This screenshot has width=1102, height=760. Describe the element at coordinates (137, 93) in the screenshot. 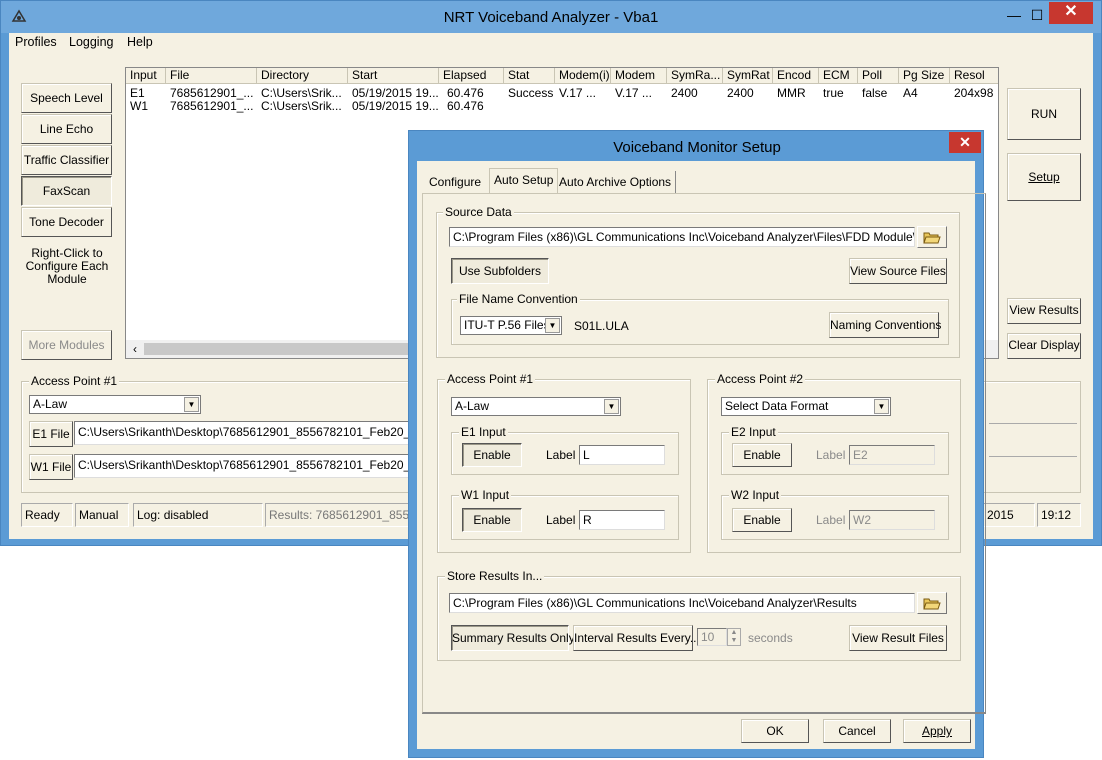

I see `table-cell: E1` at that location.